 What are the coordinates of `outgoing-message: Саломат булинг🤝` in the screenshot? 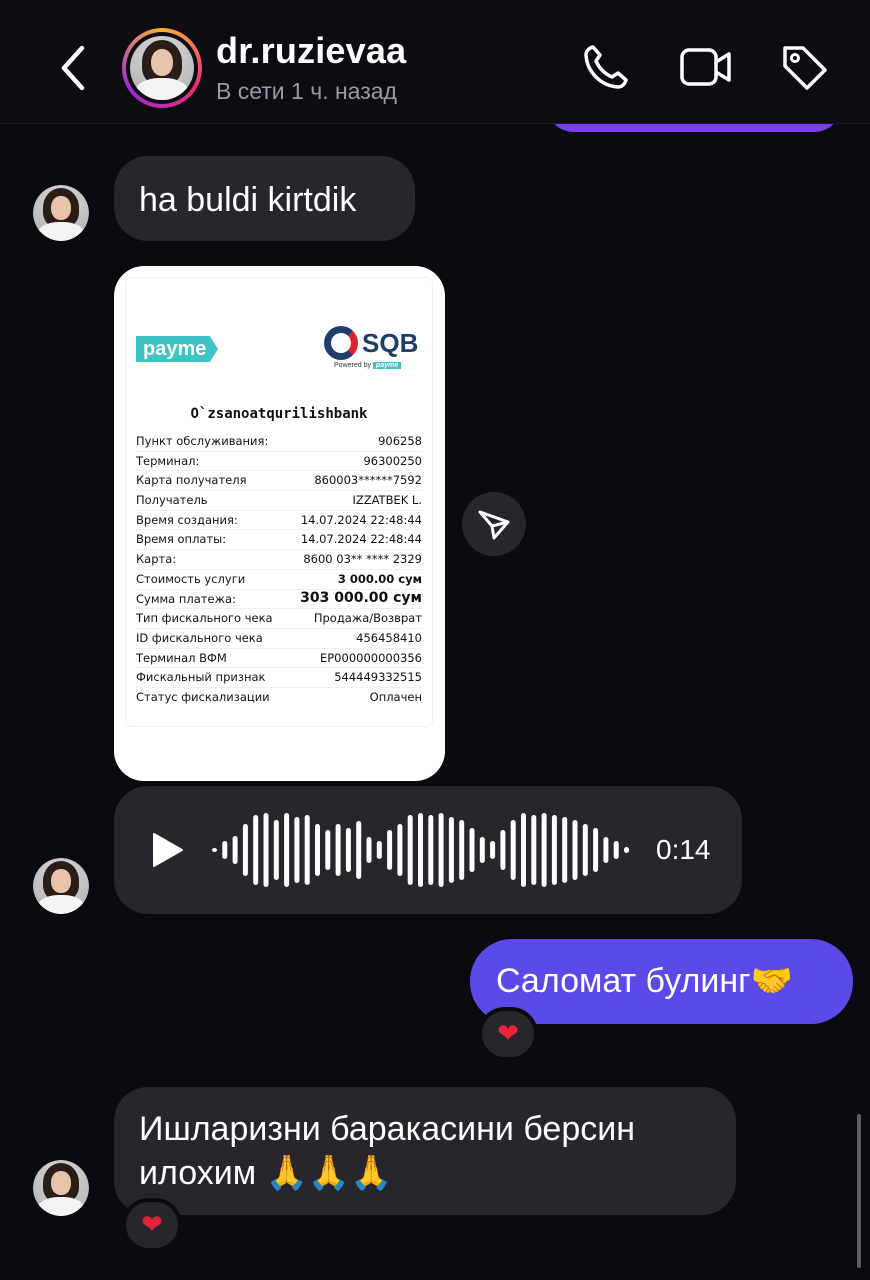 It's located at (661, 981).